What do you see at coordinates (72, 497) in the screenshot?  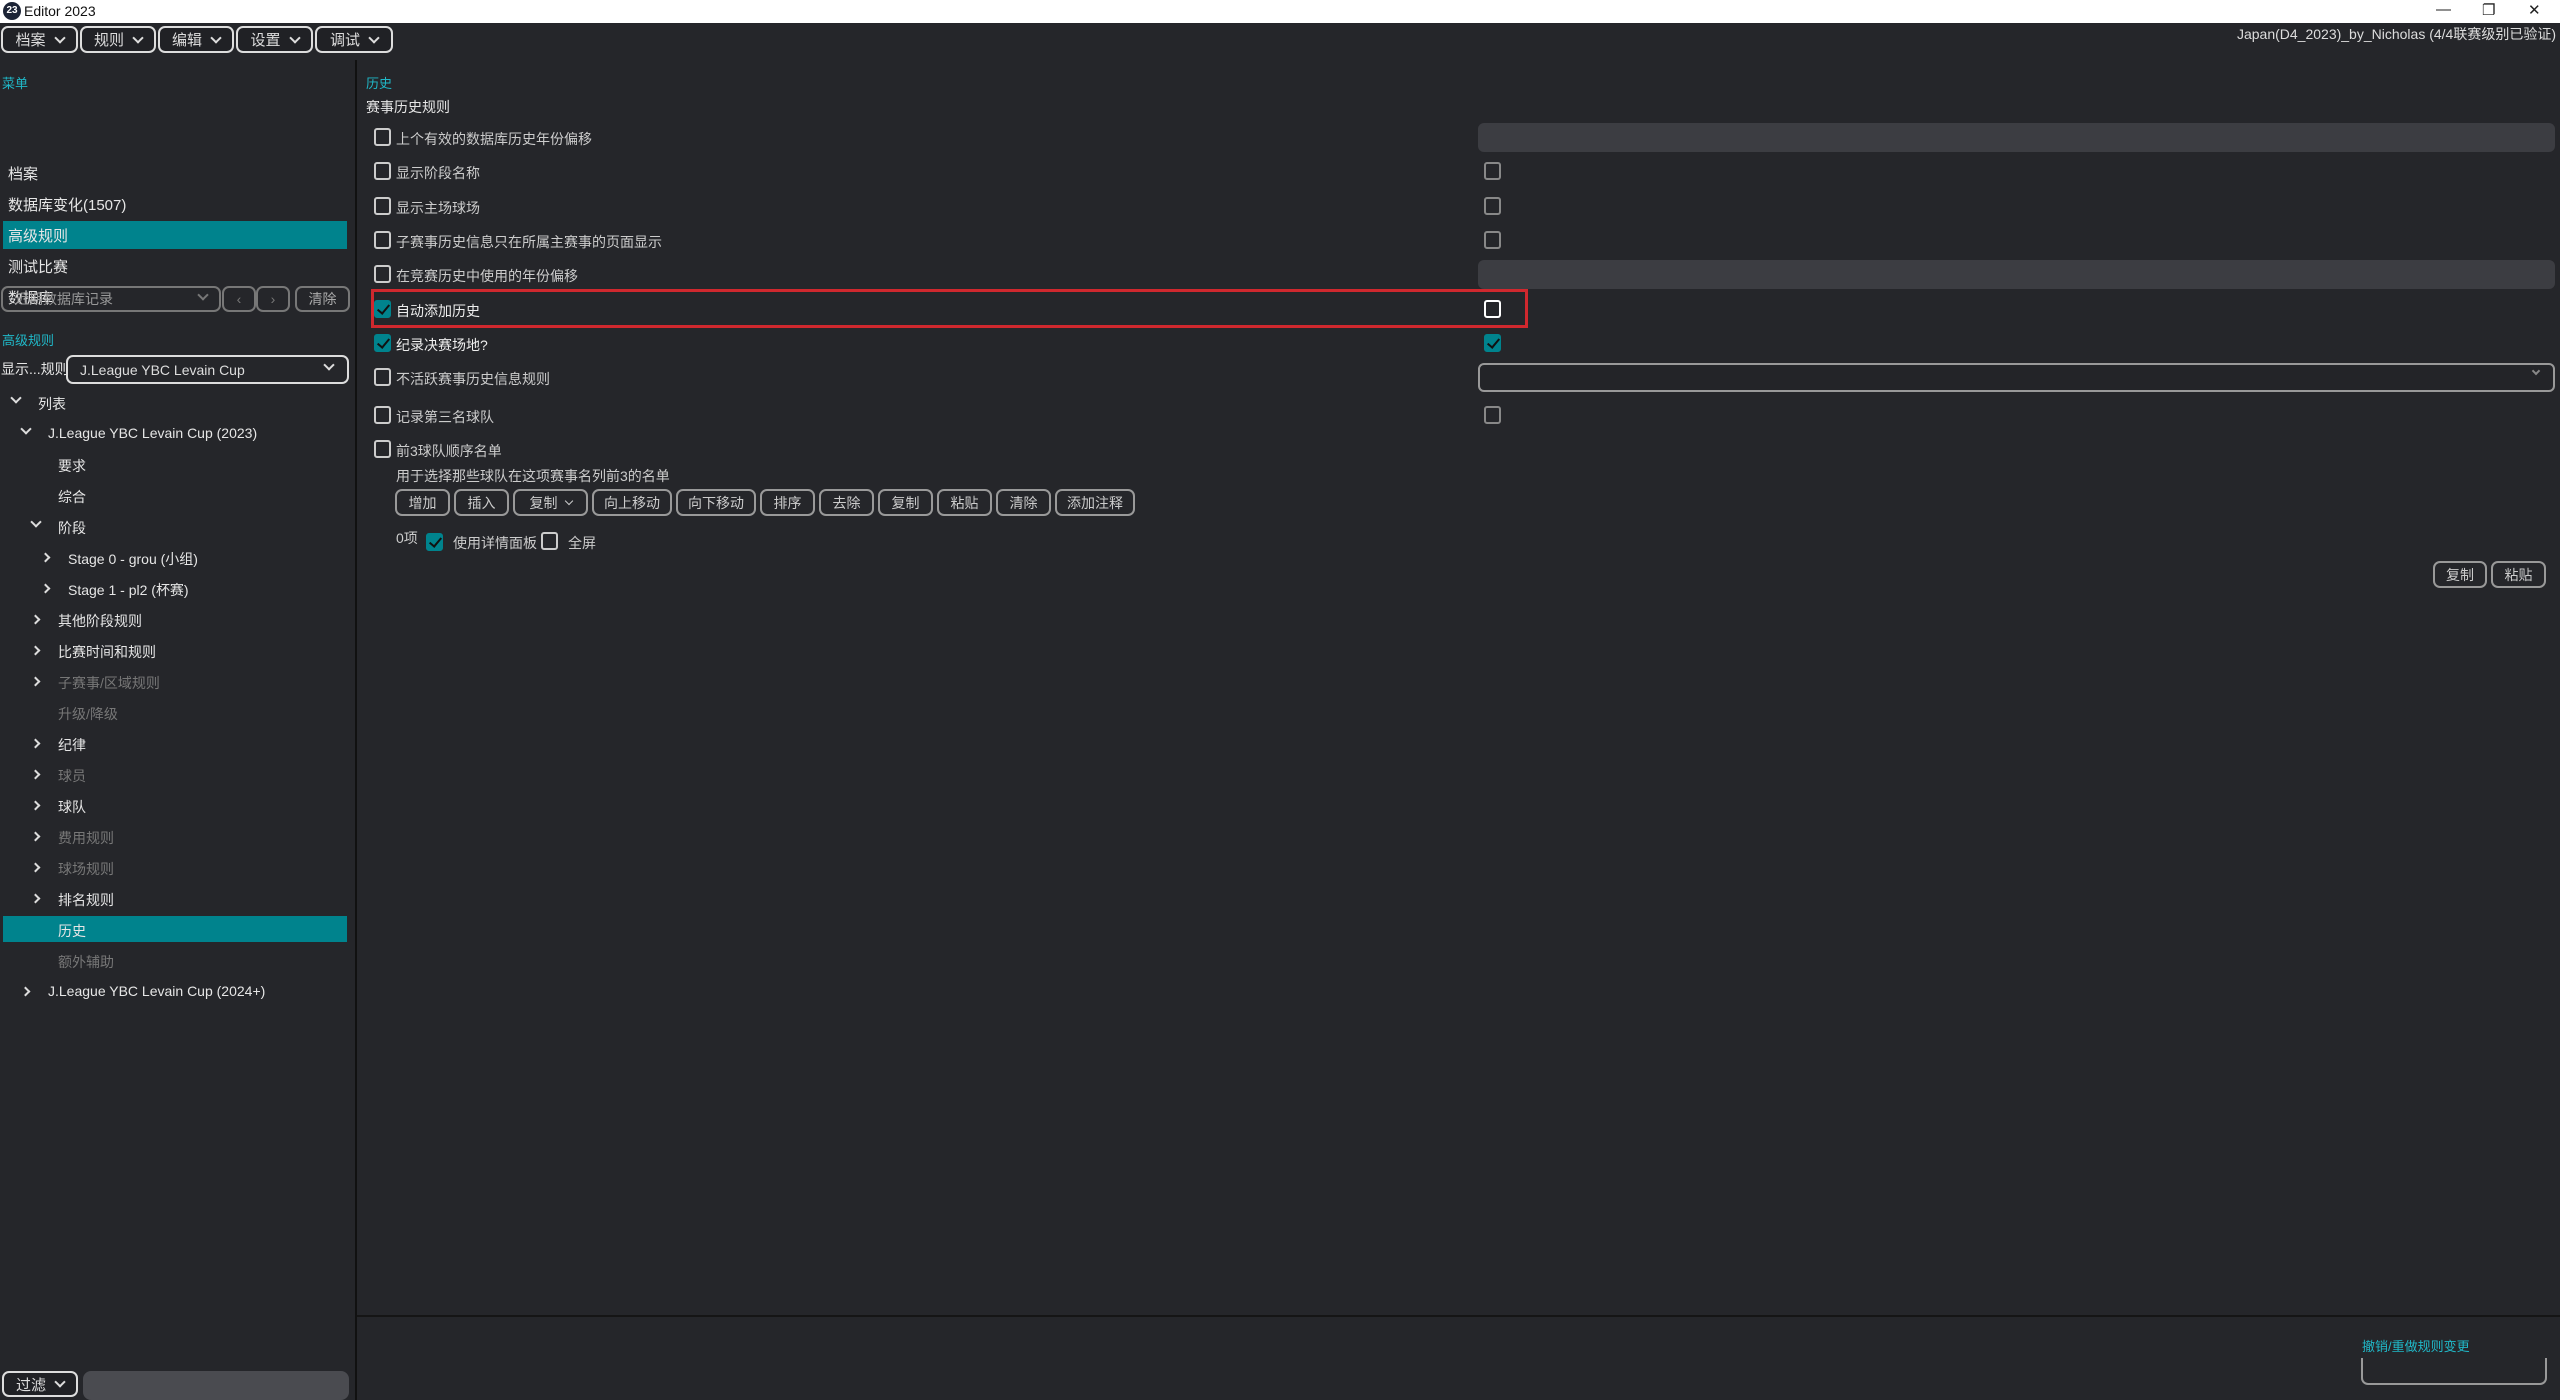 I see `tree-item: 综合` at bounding box center [72, 497].